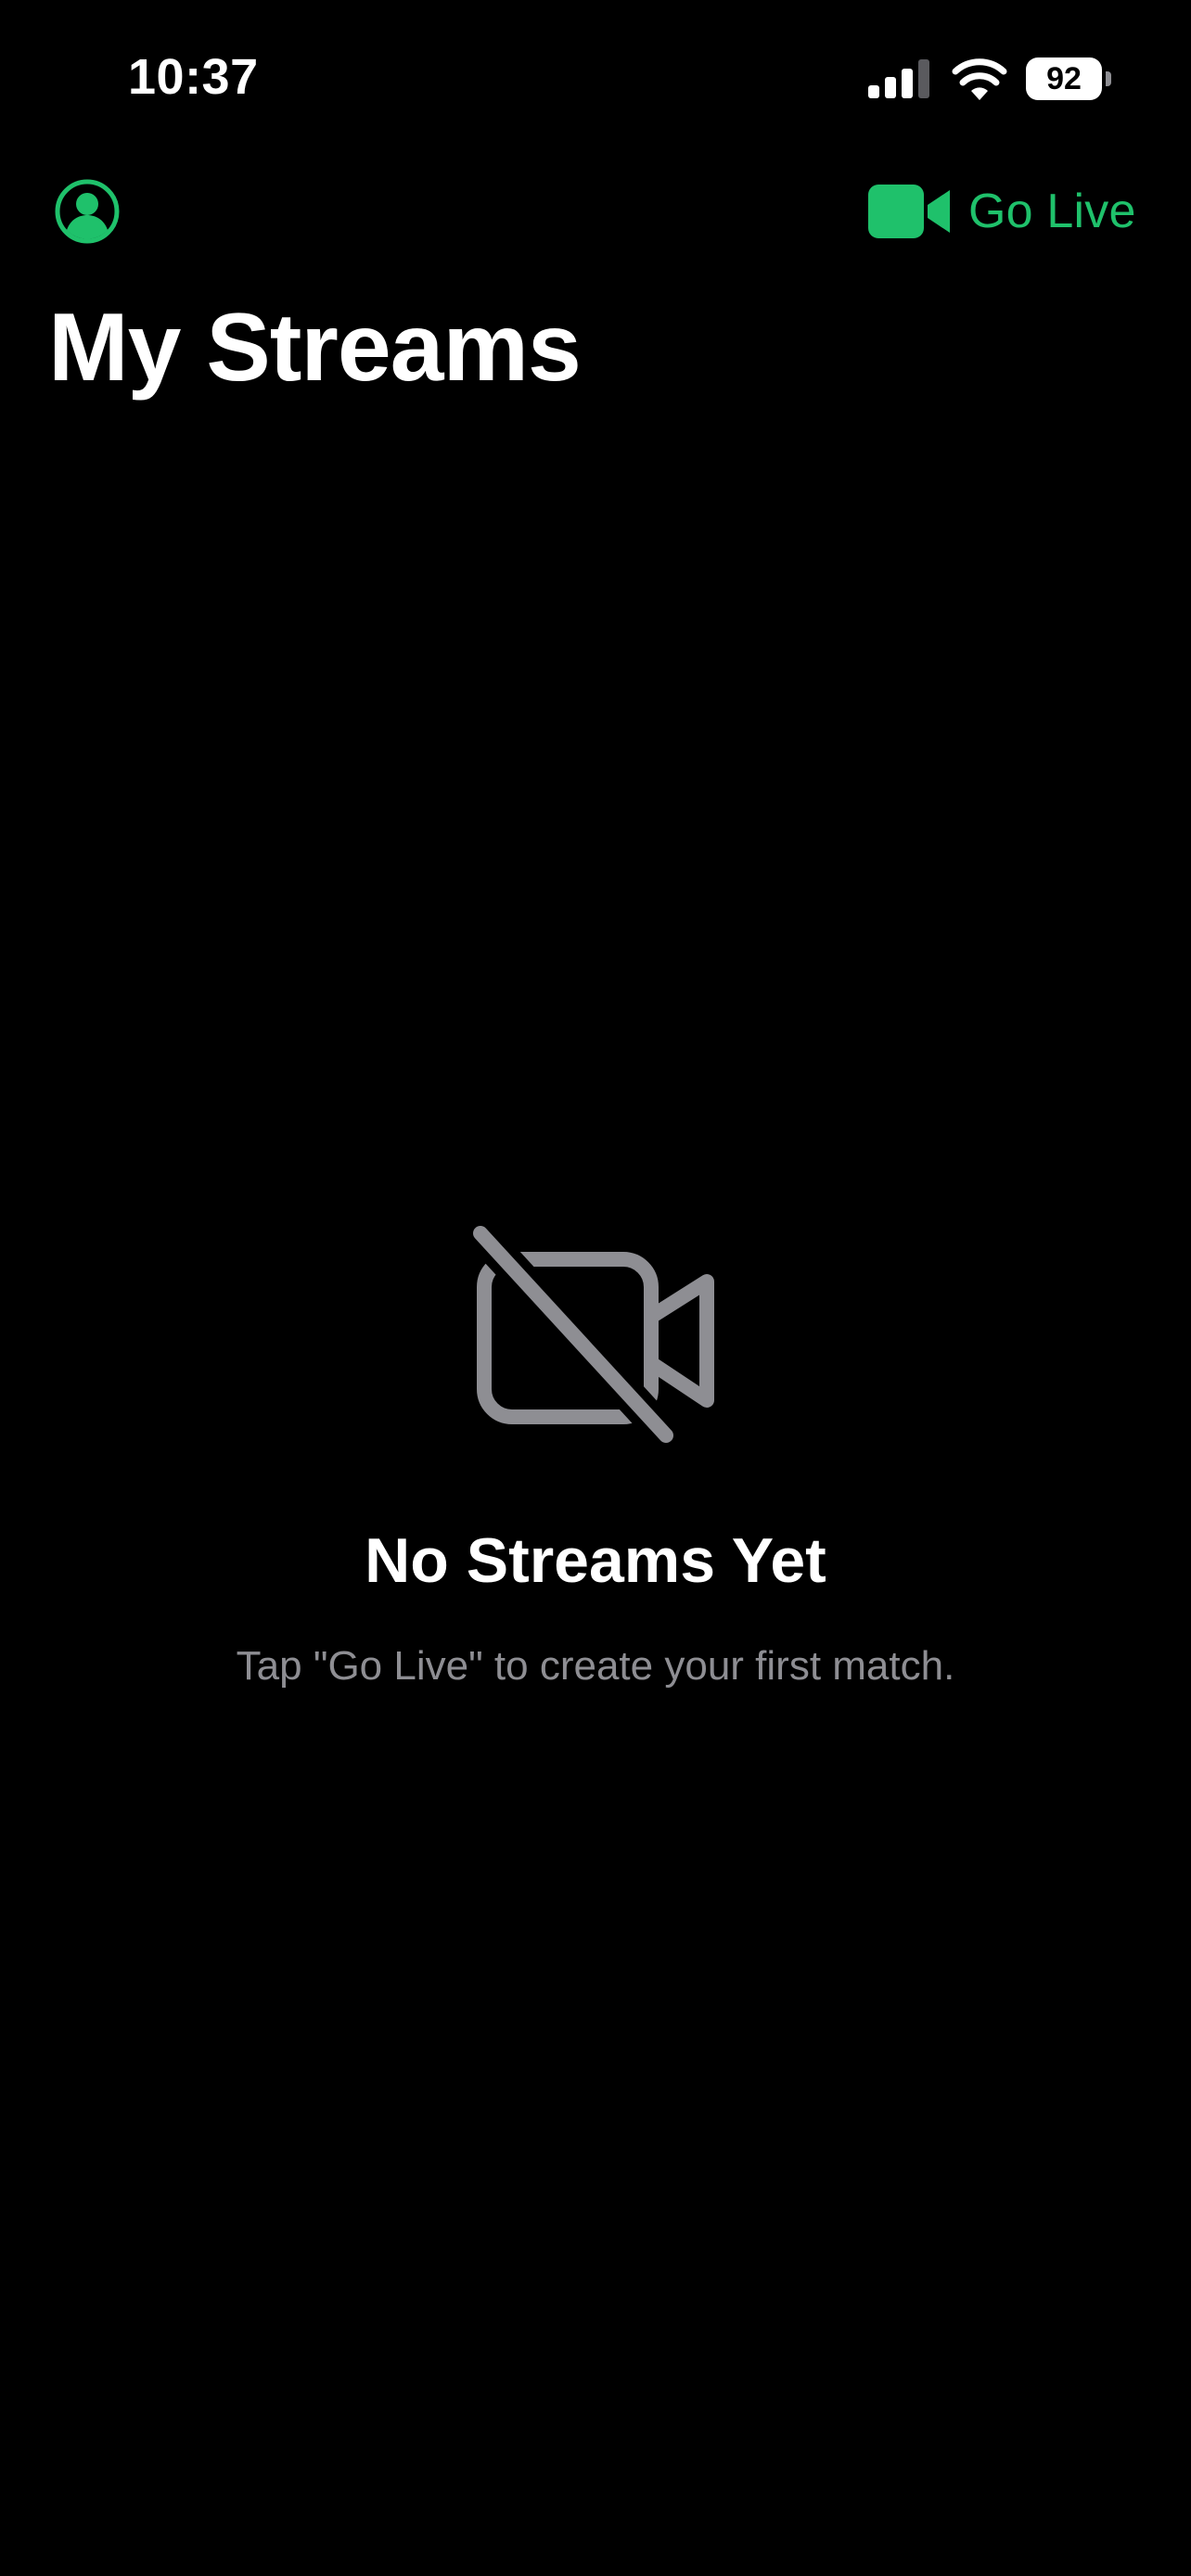 The image size is (1191, 2576). What do you see at coordinates (590, 1336) in the screenshot?
I see `video-slash-icon` at bounding box center [590, 1336].